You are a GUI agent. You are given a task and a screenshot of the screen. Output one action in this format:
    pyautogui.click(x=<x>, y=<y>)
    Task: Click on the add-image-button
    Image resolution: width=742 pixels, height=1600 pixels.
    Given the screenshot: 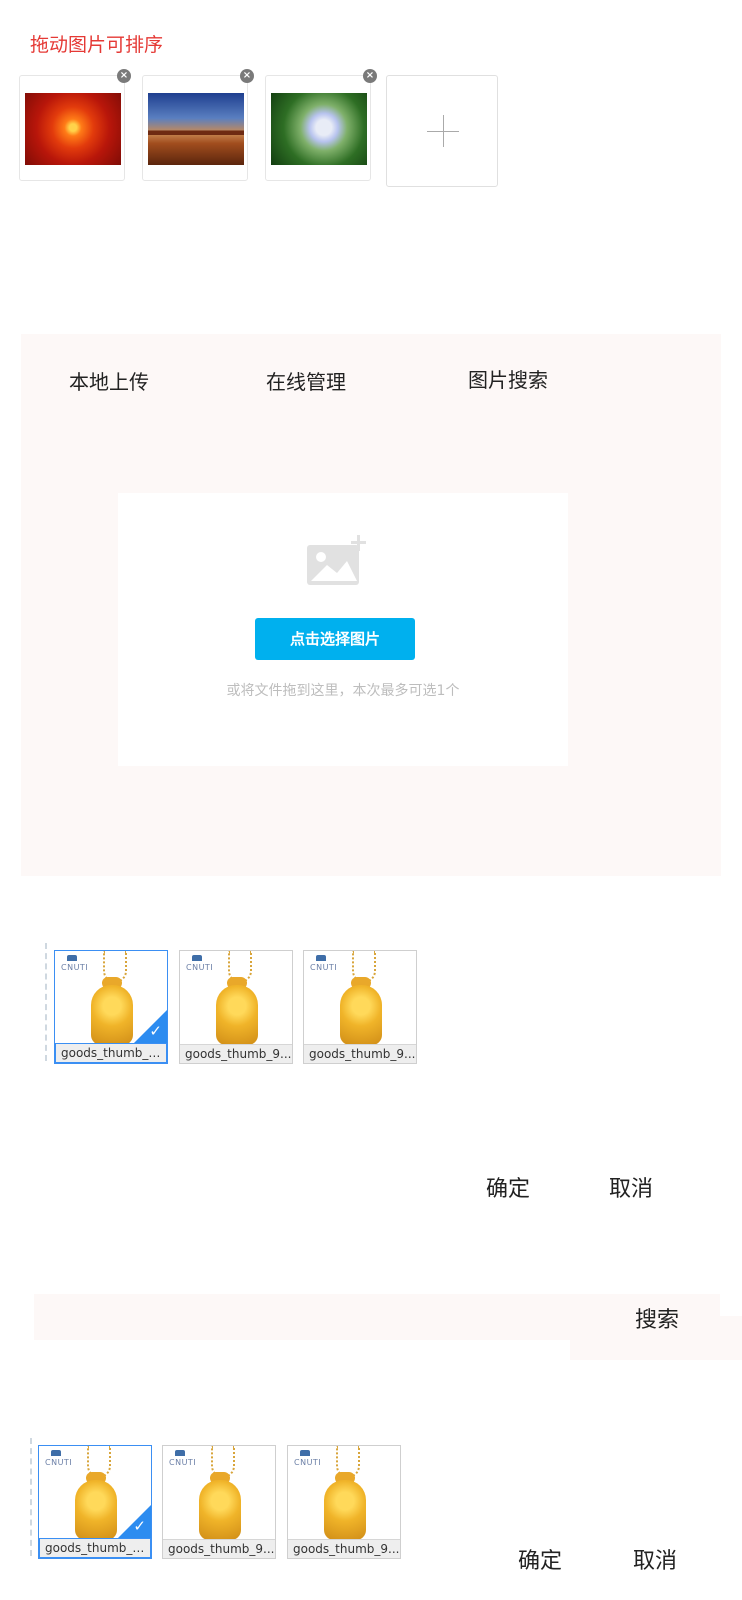 What is the action you would take?
    pyautogui.click(x=442, y=131)
    